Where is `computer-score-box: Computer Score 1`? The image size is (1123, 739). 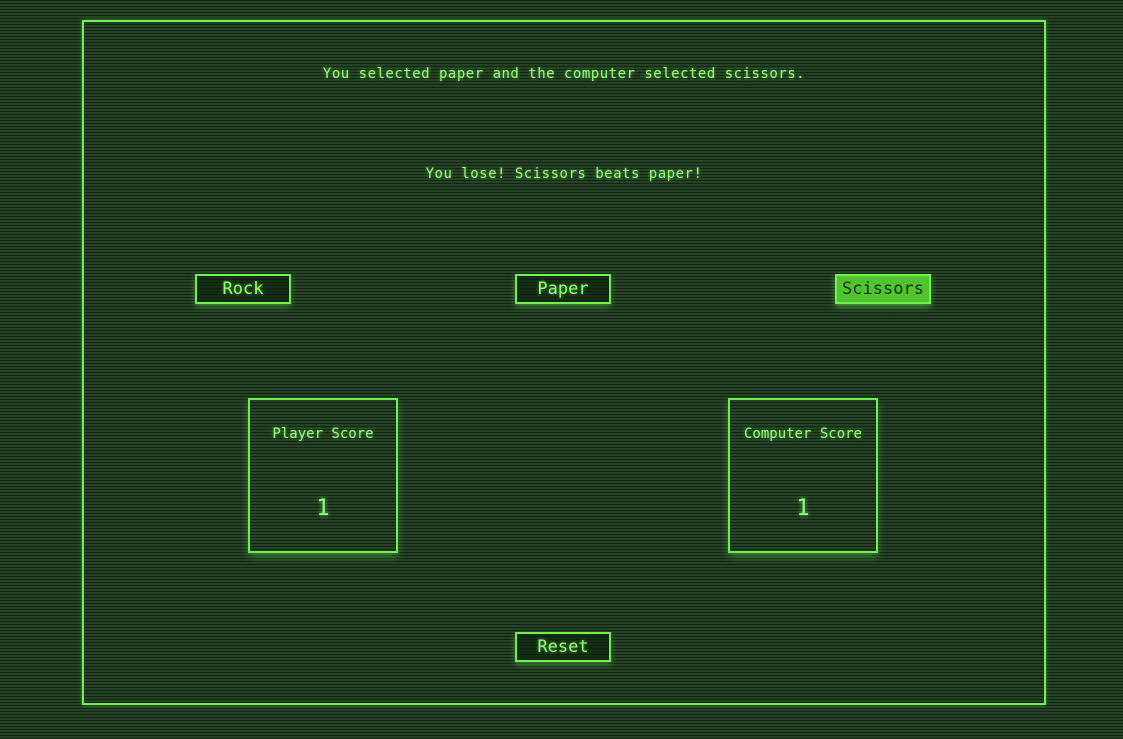 computer-score-box: Computer Score 1 is located at coordinates (803, 475).